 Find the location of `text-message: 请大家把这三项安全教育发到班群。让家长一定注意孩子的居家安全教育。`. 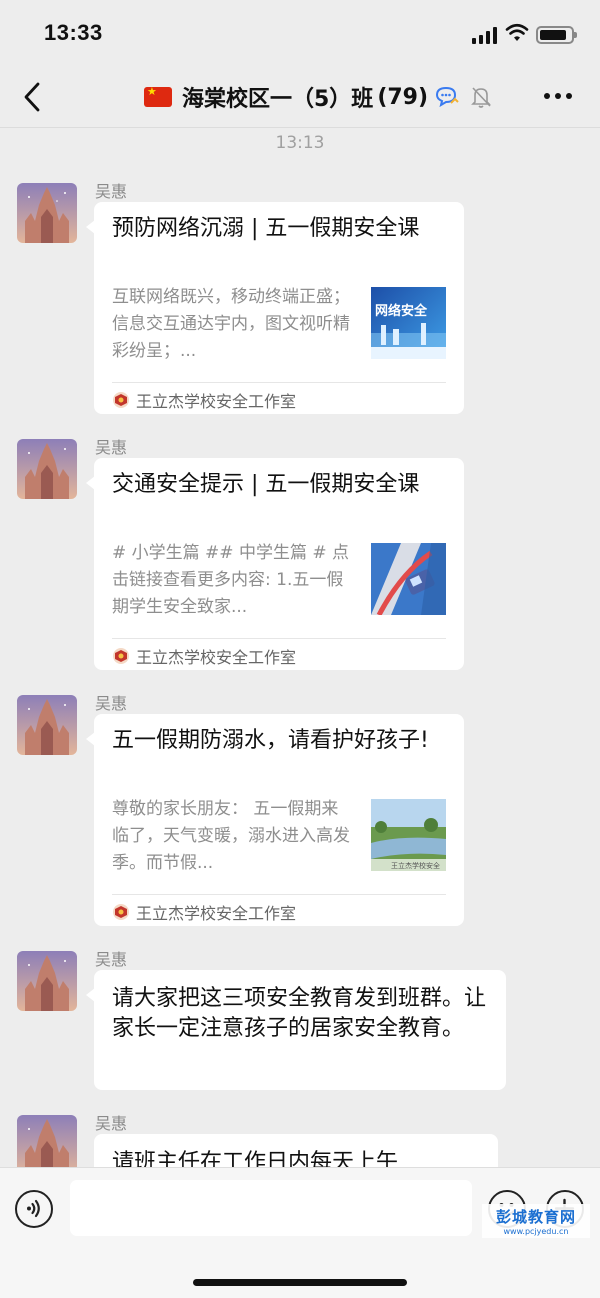

text-message: 请大家把这三项安全教育发到班群。让家长一定注意孩子的居家安全教育。 is located at coordinates (296, 1030).